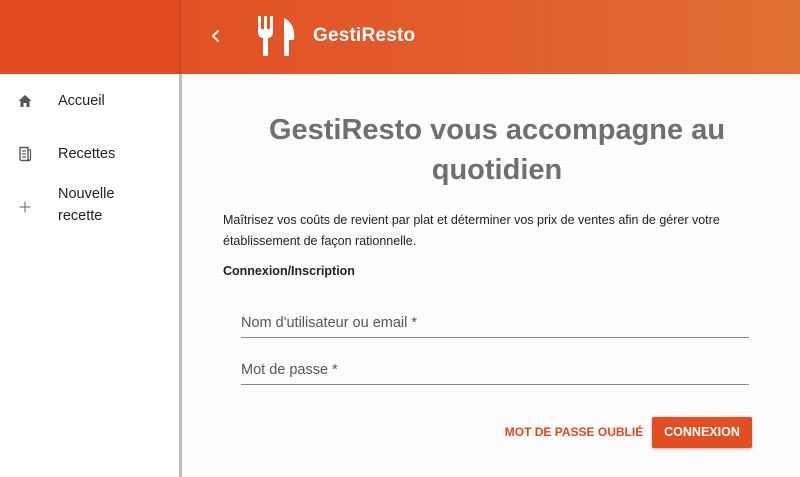 This screenshot has height=477, width=800. What do you see at coordinates (276, 36) in the screenshot?
I see `fork-knife-icon` at bounding box center [276, 36].